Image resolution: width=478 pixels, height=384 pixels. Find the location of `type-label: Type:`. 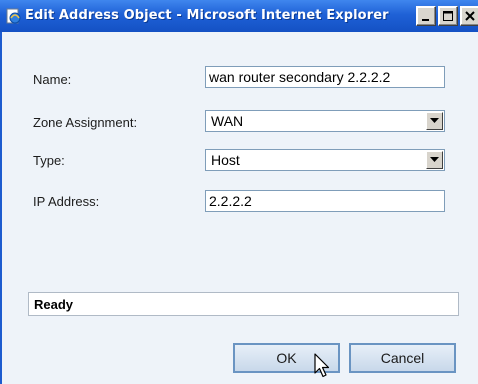

type-label: Type: is located at coordinates (49, 160).